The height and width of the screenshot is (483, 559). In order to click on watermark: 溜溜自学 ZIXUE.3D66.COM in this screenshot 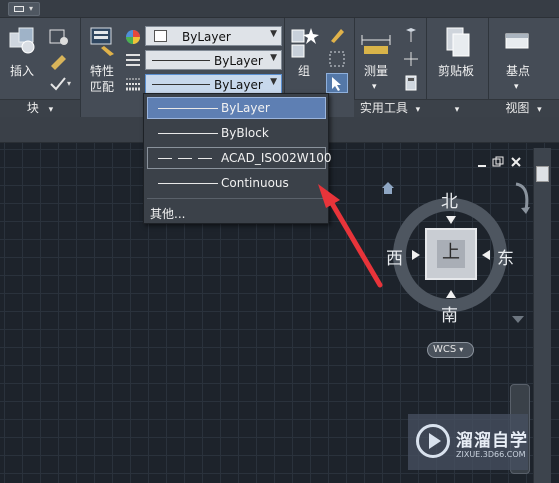, I will do `click(468, 442)`.